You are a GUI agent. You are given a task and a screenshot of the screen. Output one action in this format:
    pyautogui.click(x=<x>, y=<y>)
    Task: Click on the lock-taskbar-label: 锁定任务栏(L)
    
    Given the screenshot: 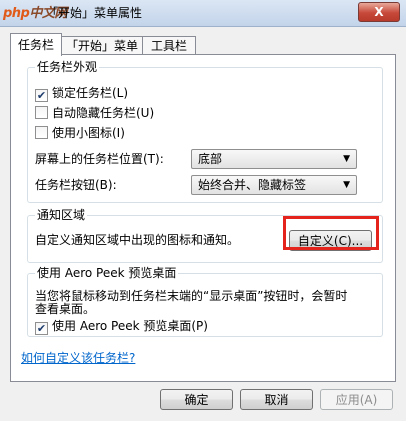 What is the action you would take?
    pyautogui.click(x=90, y=93)
    